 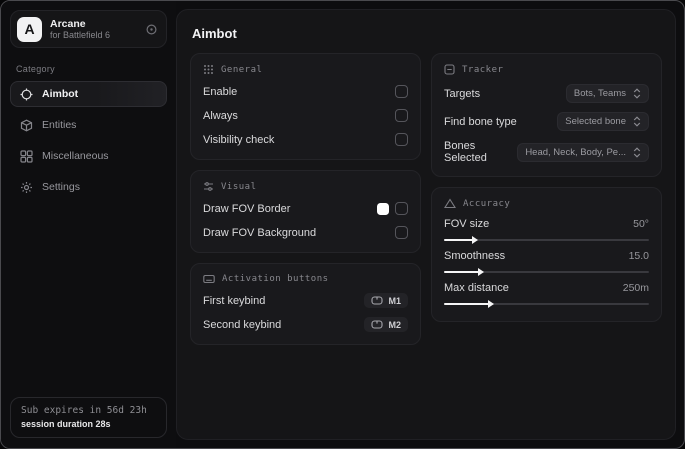 What do you see at coordinates (35, 69) in the screenshot?
I see `category-label: Category` at bounding box center [35, 69].